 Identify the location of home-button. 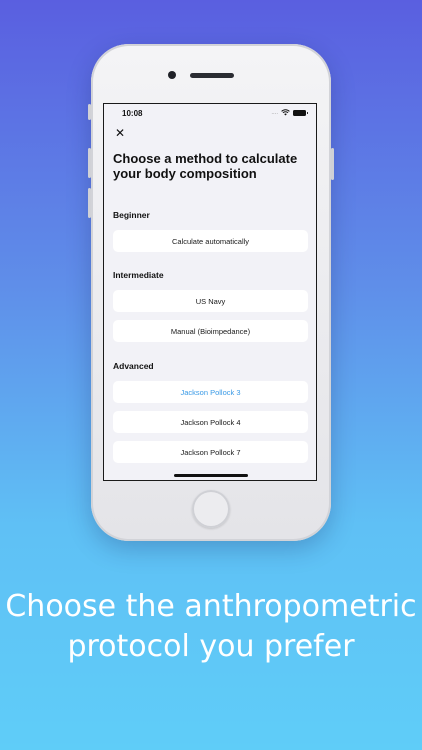
(211, 509).